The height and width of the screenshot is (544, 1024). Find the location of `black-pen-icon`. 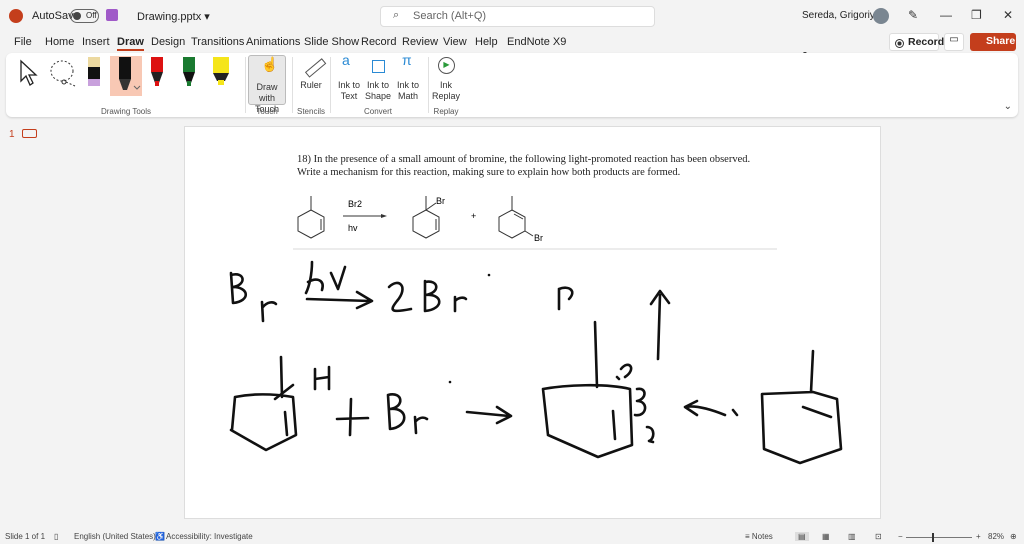

black-pen-icon is located at coordinates (130, 73).